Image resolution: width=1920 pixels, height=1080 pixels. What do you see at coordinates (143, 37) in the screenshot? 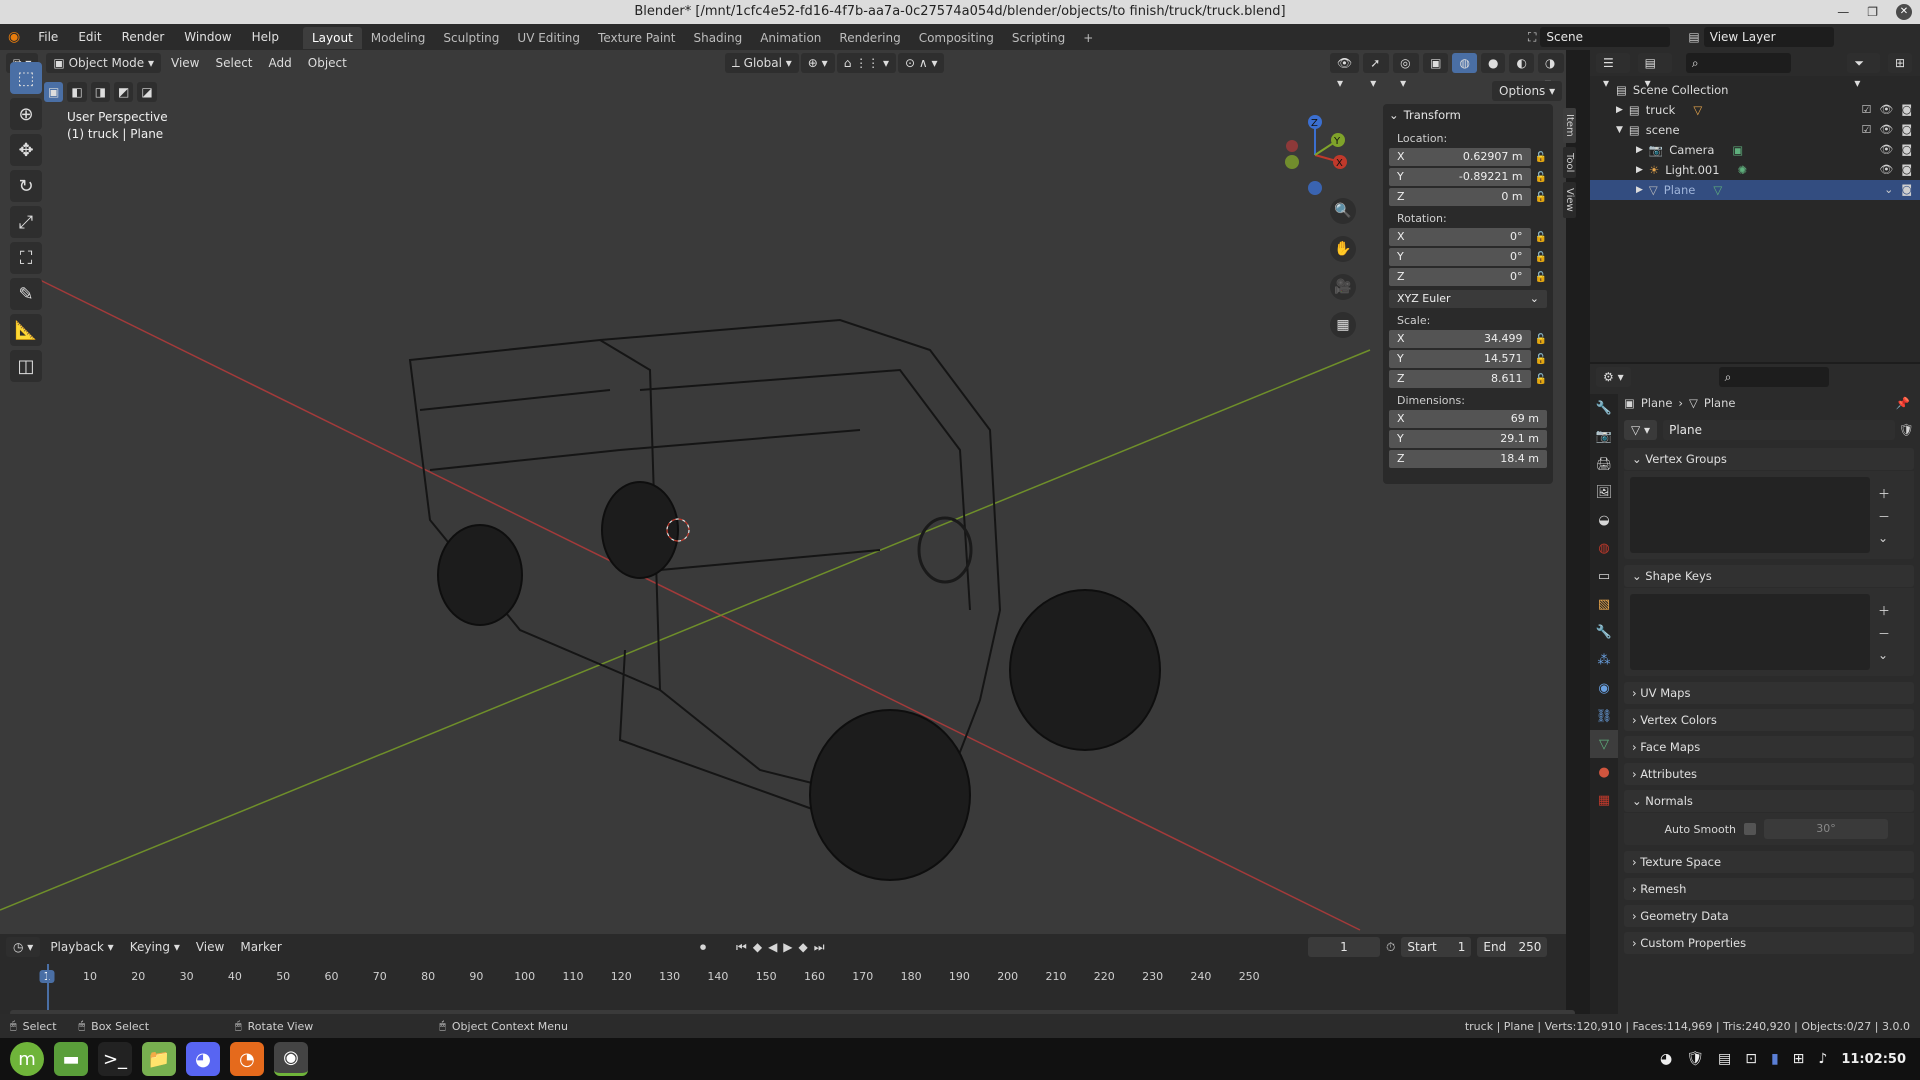
I see `menu-render: Render` at bounding box center [143, 37].